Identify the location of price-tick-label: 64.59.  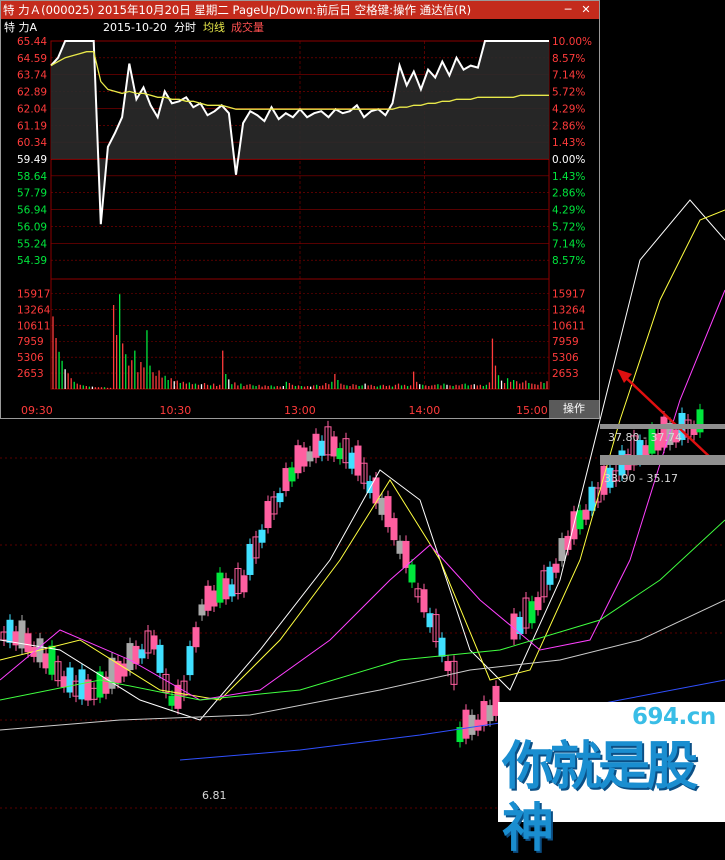
(32, 59).